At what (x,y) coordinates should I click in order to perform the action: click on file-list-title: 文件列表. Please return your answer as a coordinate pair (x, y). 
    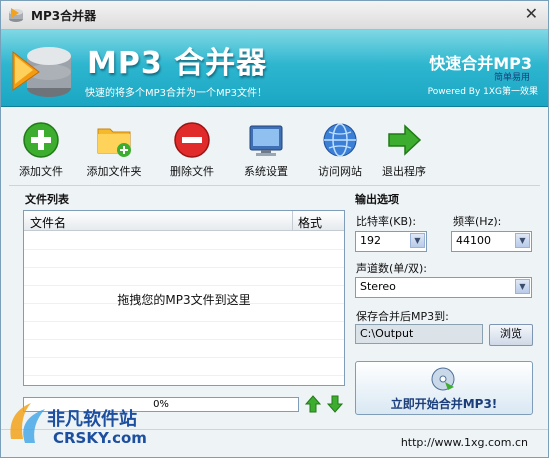
    Looking at the image, I should click on (47, 199).